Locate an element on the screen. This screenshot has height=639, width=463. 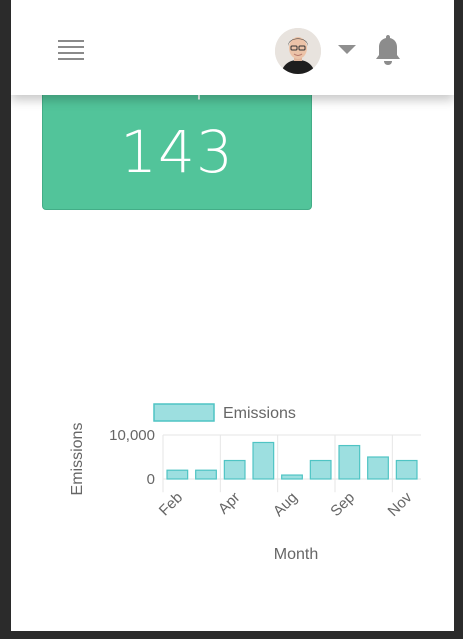
x-axis-ticks: Feb Apr Aug Sep Nov is located at coordinates (286, 504).